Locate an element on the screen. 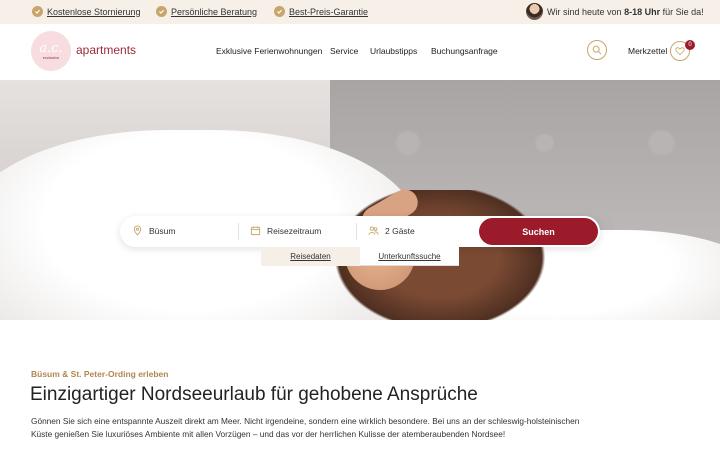 Image resolution: width=720 pixels, height=450 pixels. tab-accommodation-search: Unterkunftssuche is located at coordinates (409, 256).